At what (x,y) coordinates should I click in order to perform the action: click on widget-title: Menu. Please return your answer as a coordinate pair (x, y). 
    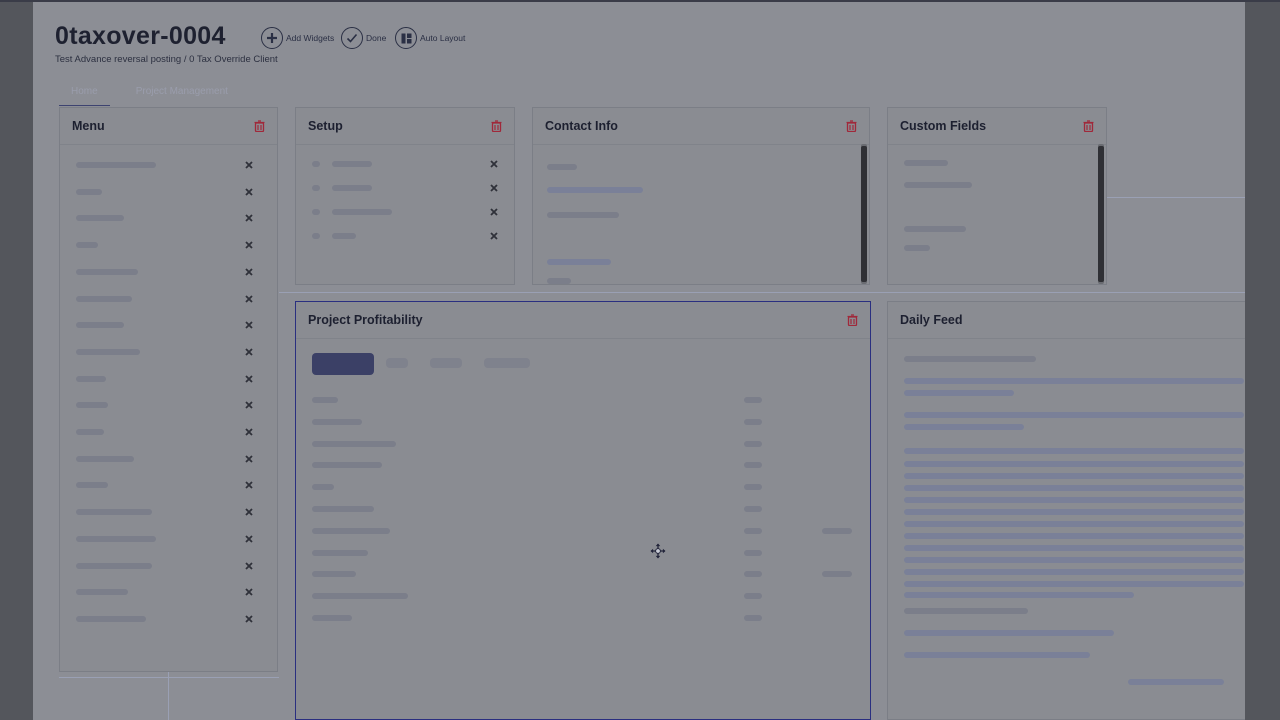
    Looking at the image, I should click on (88, 126).